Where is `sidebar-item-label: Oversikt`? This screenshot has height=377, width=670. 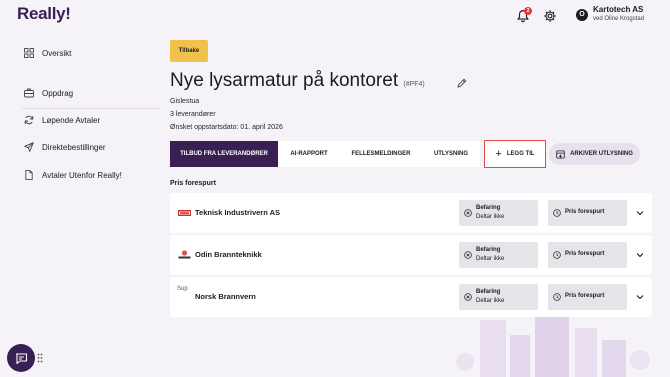
sidebar-item-label: Oversikt is located at coordinates (57, 53).